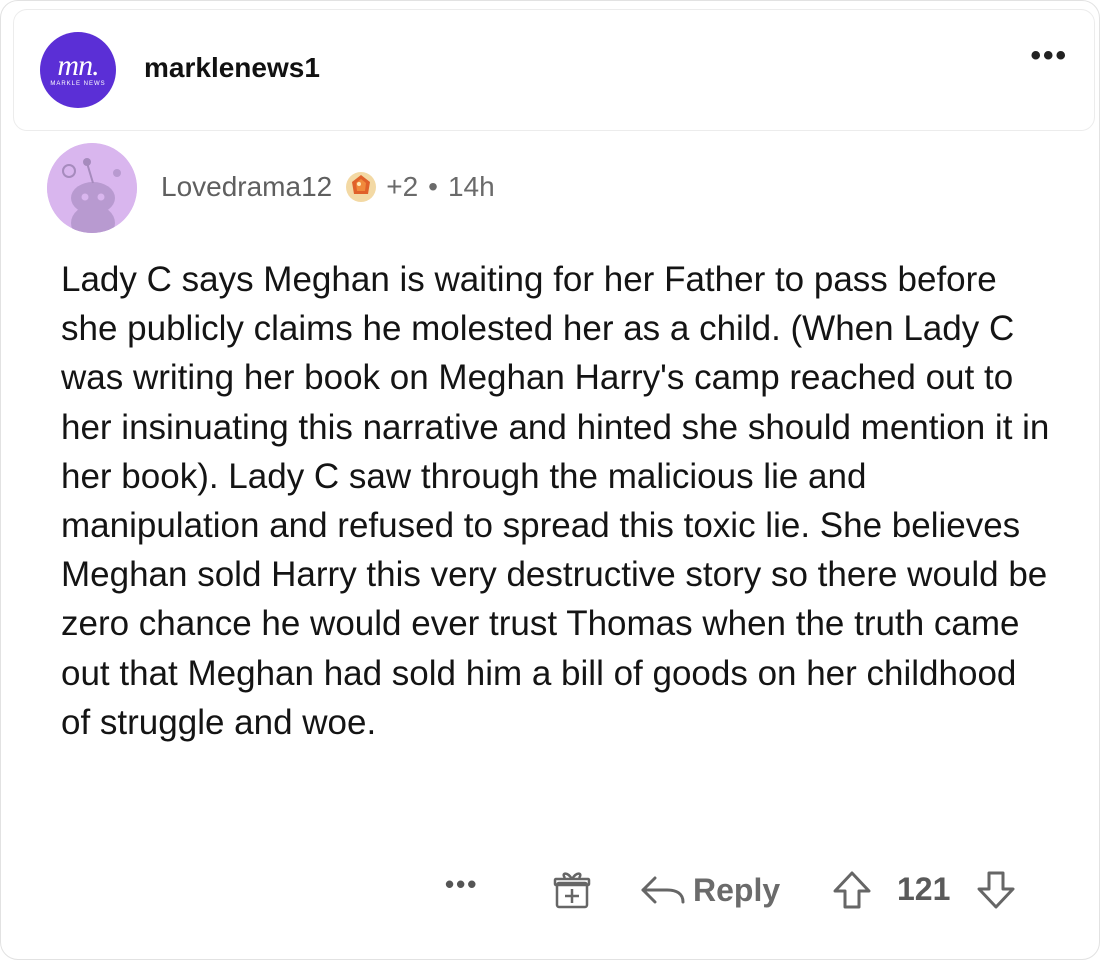 The width and height of the screenshot is (1102, 962). Describe the element at coordinates (471, 186) in the screenshot. I see `comment-age: 14h` at that location.